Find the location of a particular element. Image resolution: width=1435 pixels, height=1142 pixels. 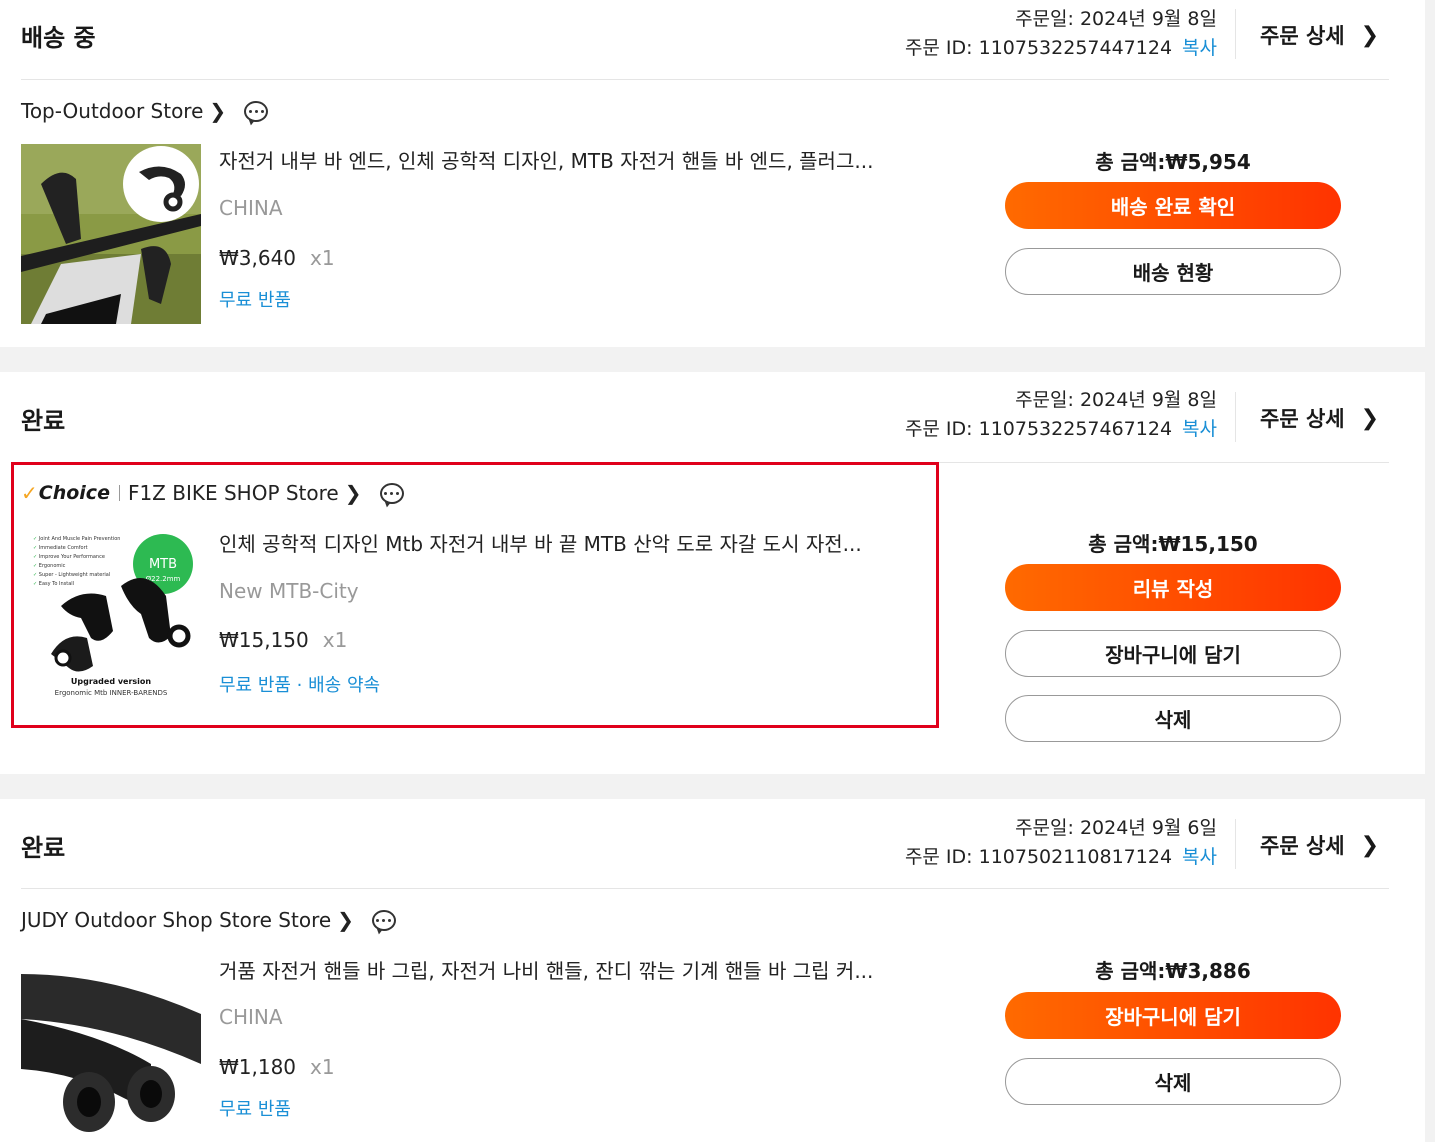

svg-text: Ergonomic Mtb INNER-BARENDS is located at coordinates (111, 693).